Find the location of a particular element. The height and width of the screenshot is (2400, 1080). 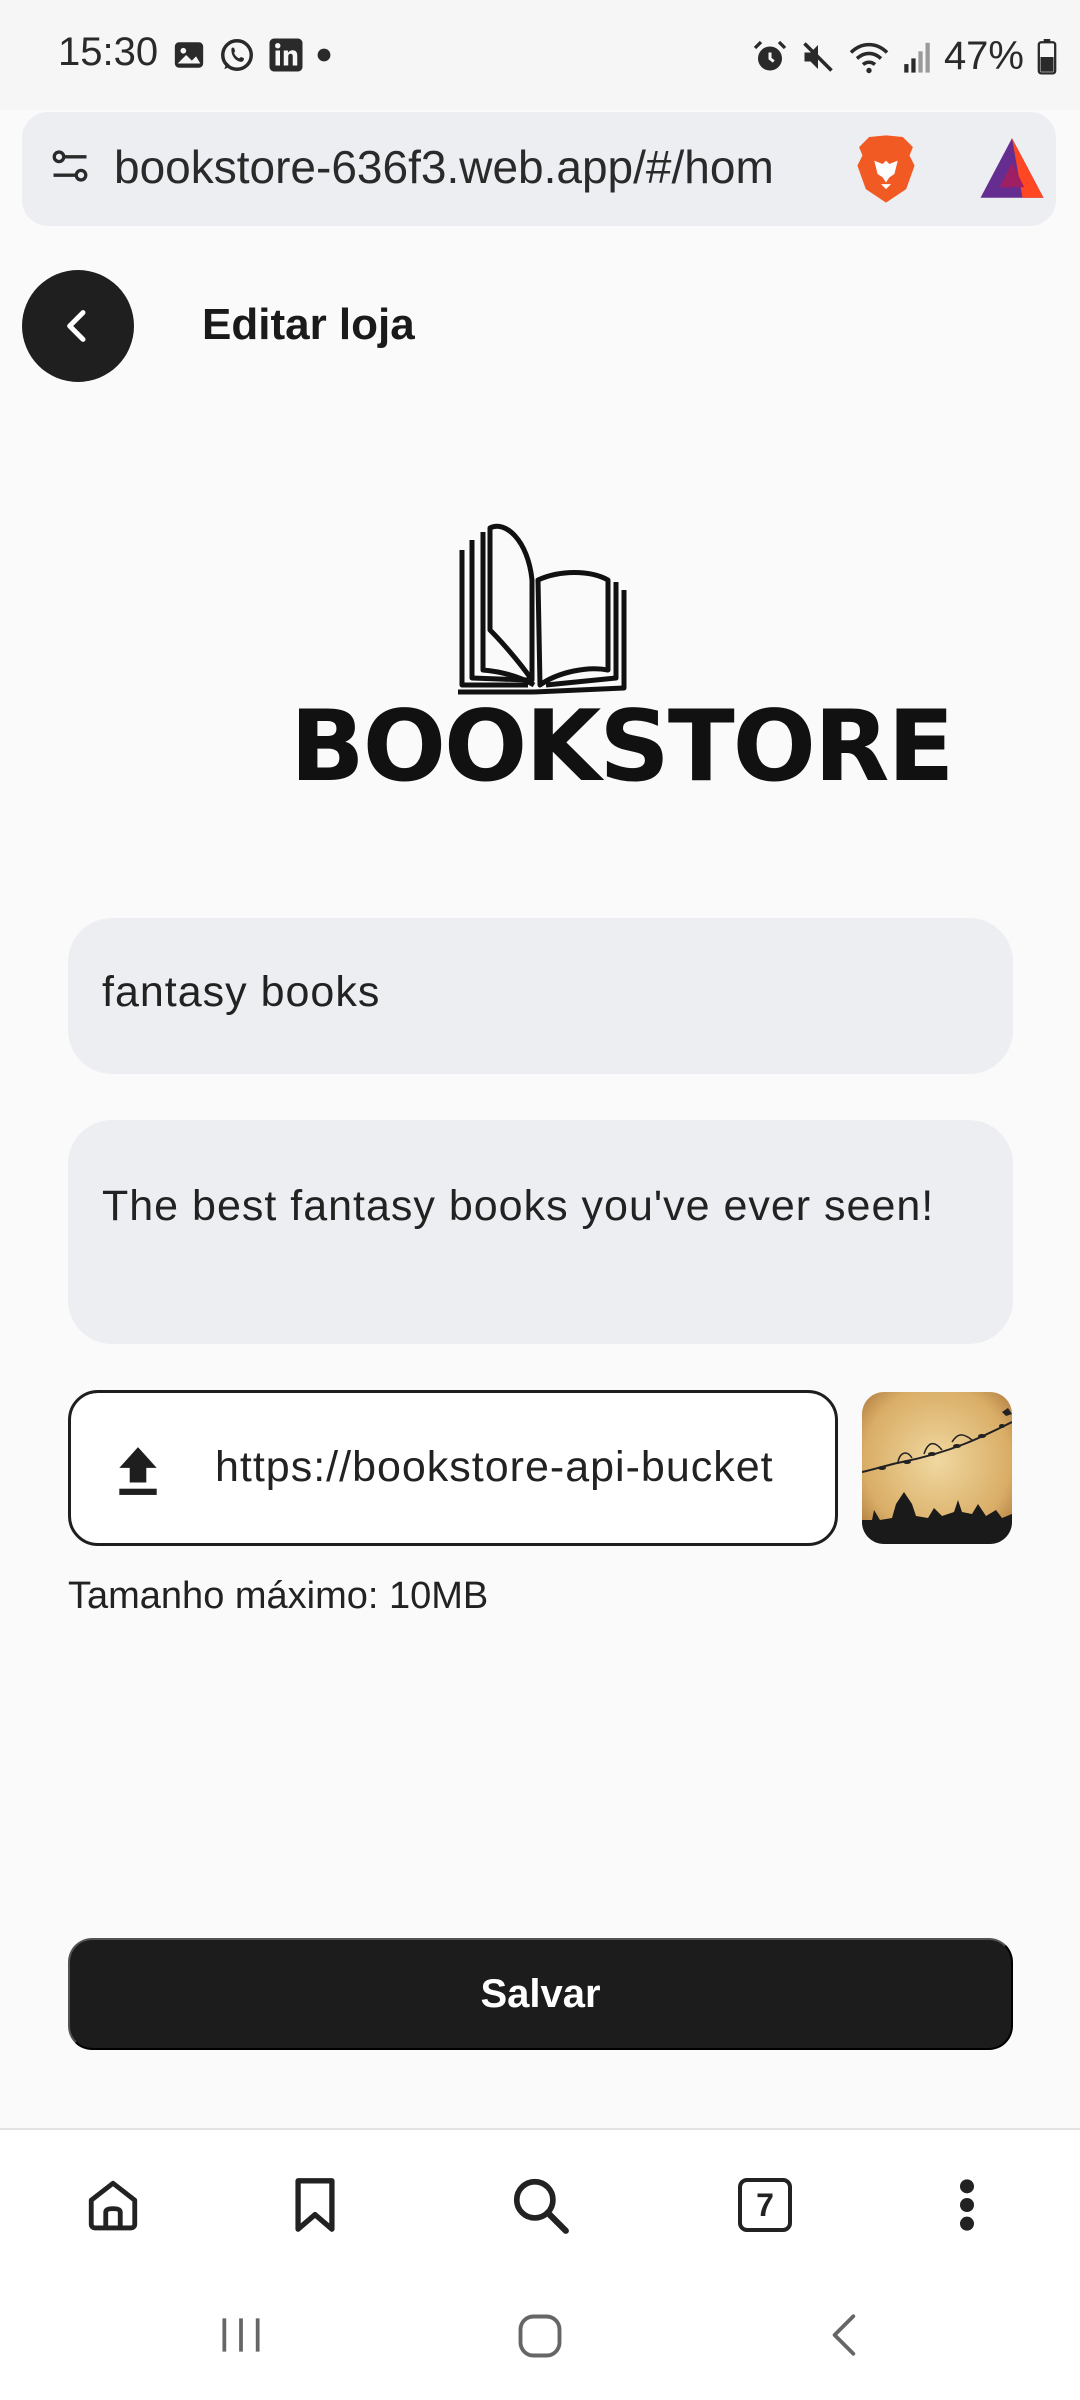

battery-icon is located at coordinates (1047, 56).